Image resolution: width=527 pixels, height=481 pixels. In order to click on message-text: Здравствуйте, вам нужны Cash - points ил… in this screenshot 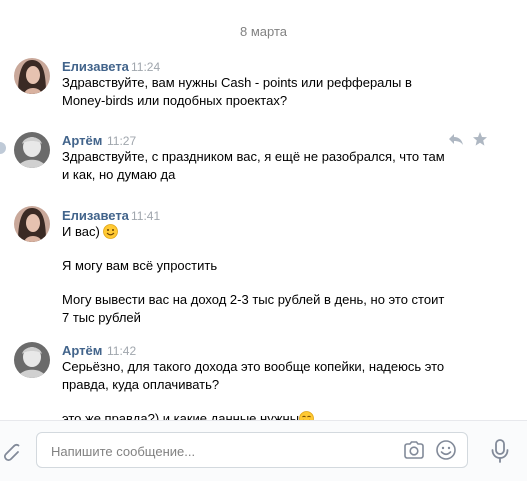, I will do `click(262, 92)`.